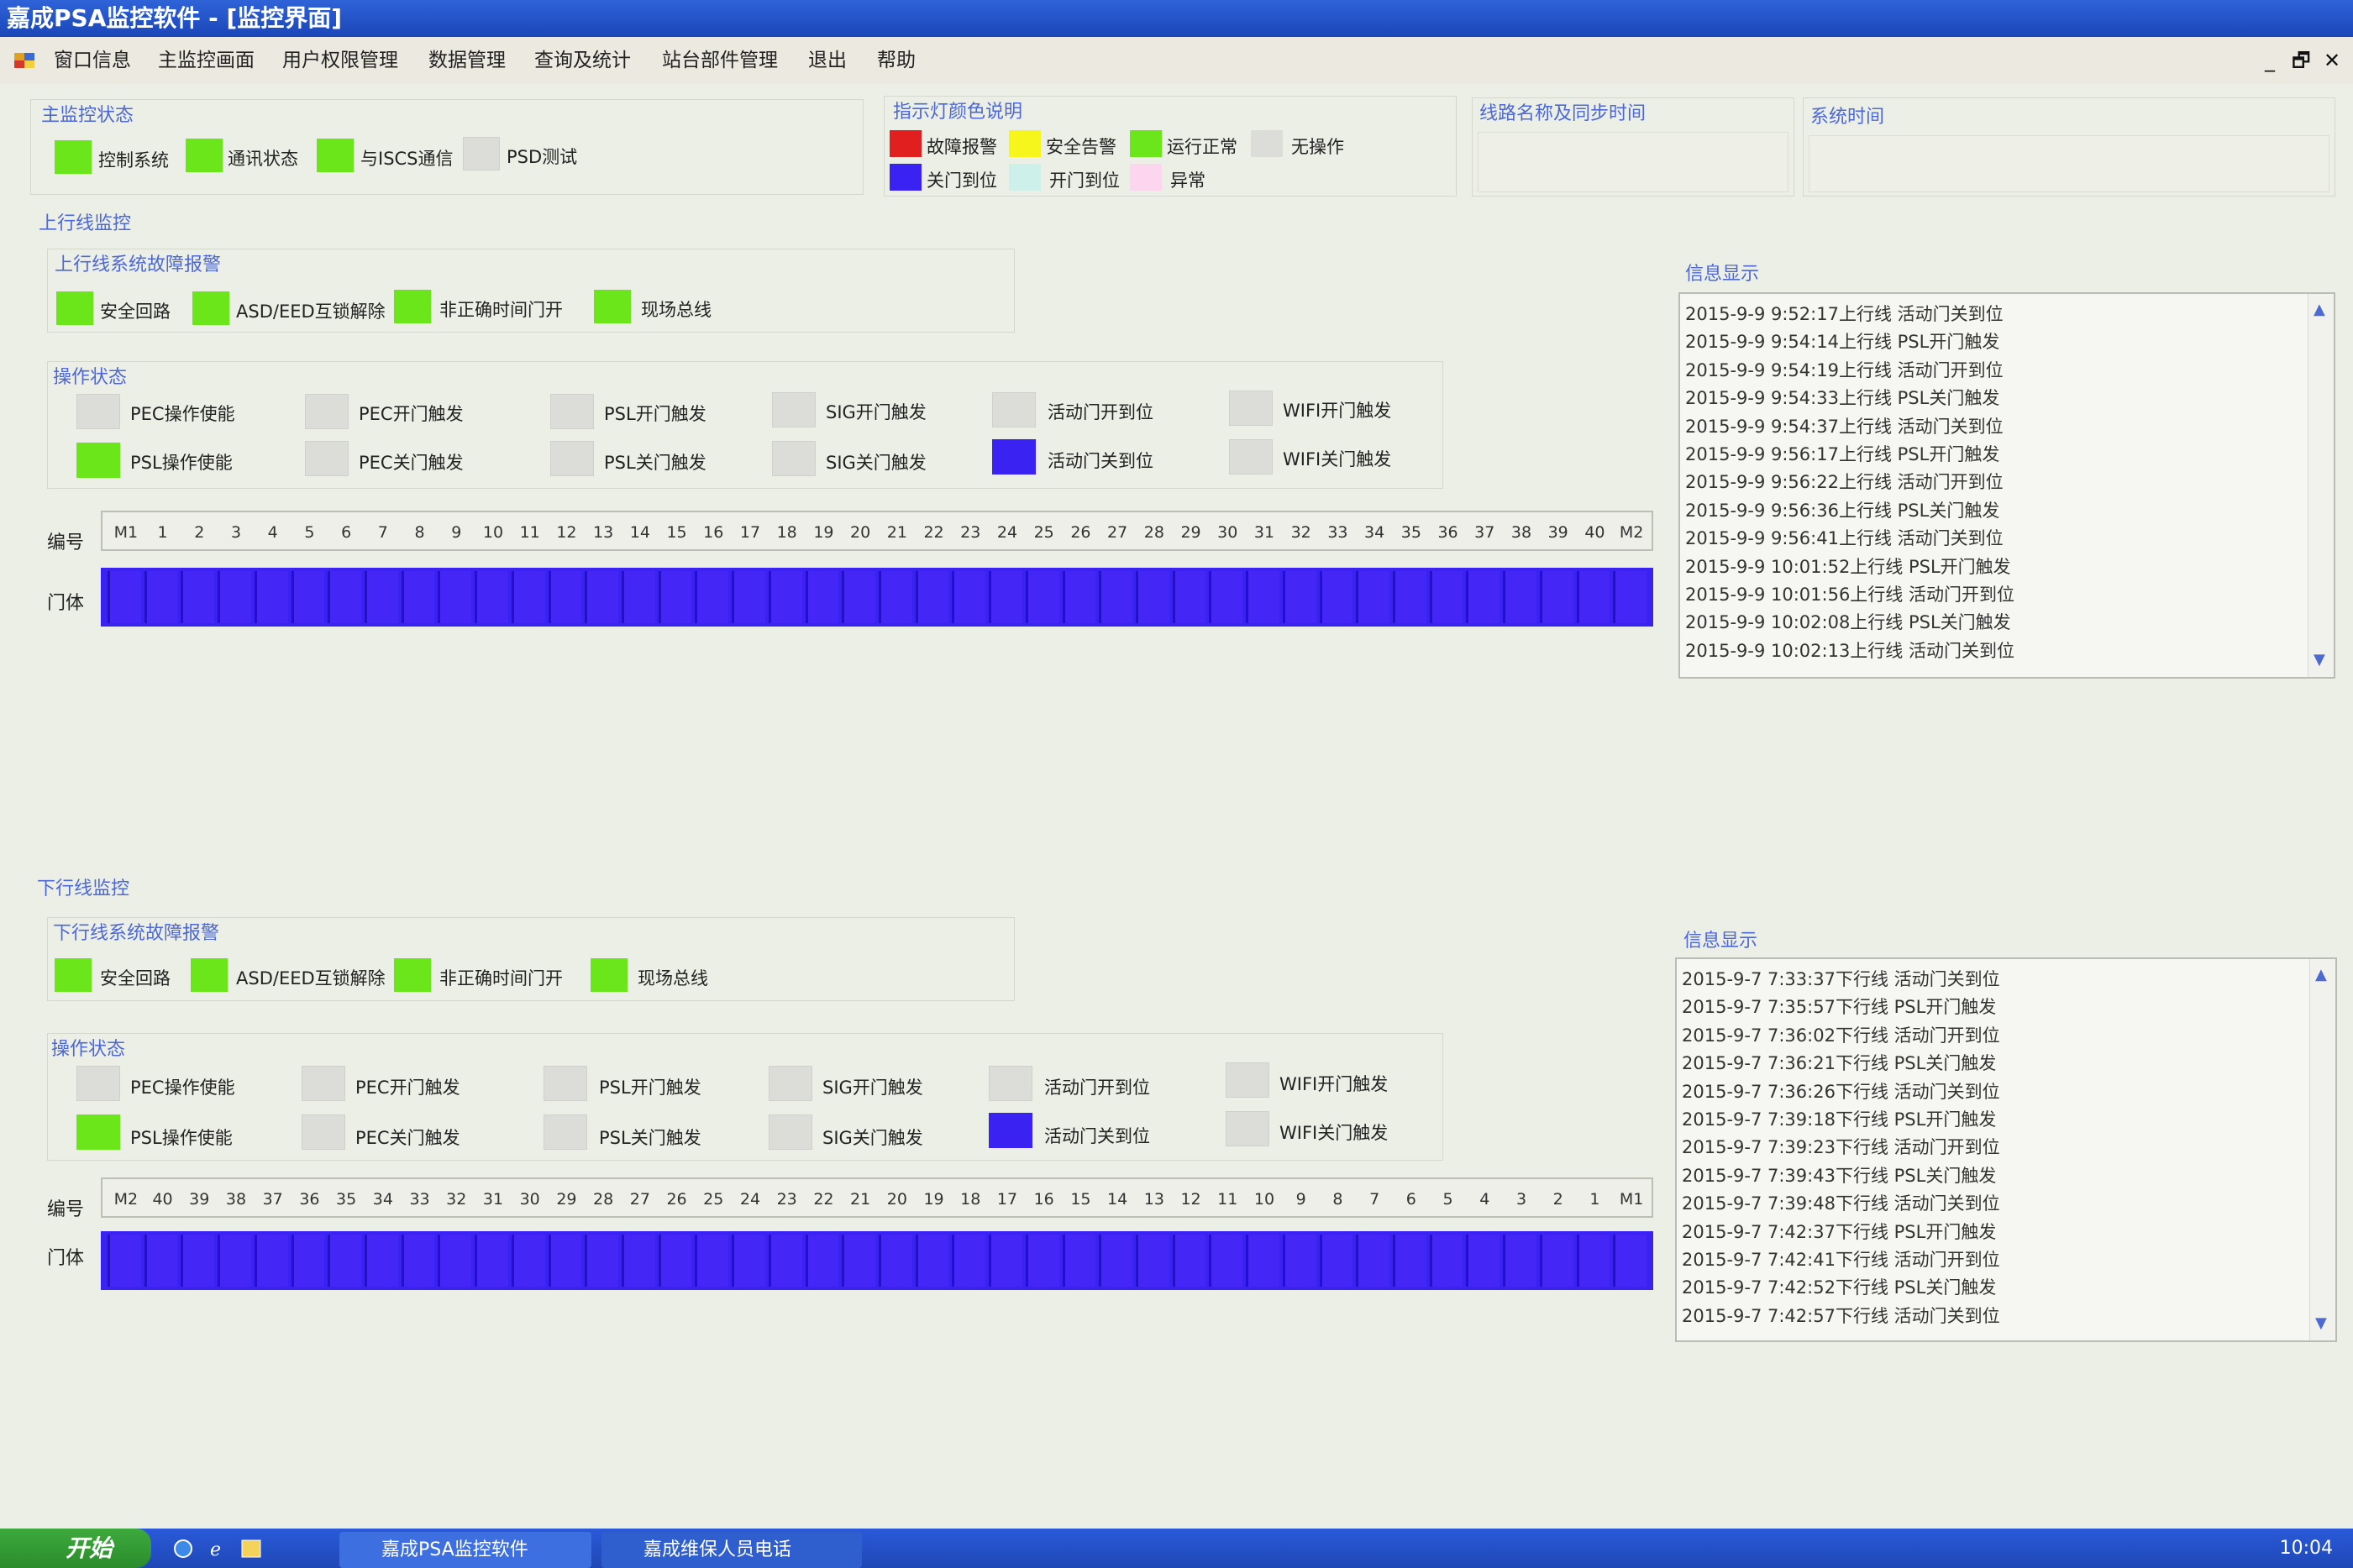 Image resolution: width=2353 pixels, height=1568 pixels. What do you see at coordinates (75, 1548) in the screenshot?
I see `start-button: 开始` at bounding box center [75, 1548].